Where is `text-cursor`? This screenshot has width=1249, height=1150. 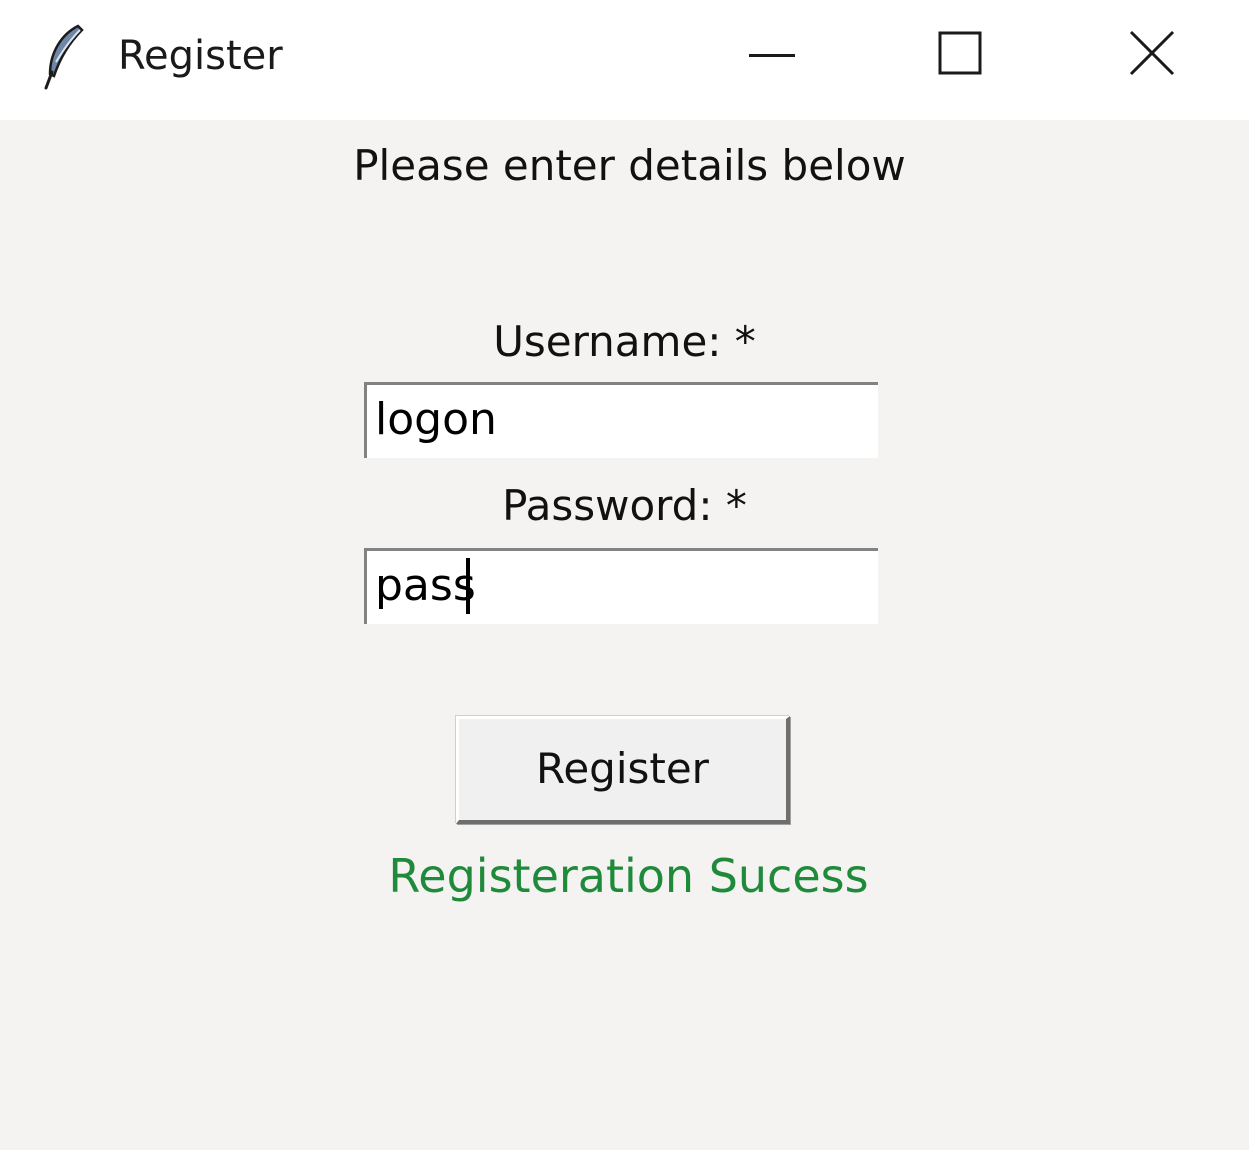
text-cursor is located at coordinates (467, 586).